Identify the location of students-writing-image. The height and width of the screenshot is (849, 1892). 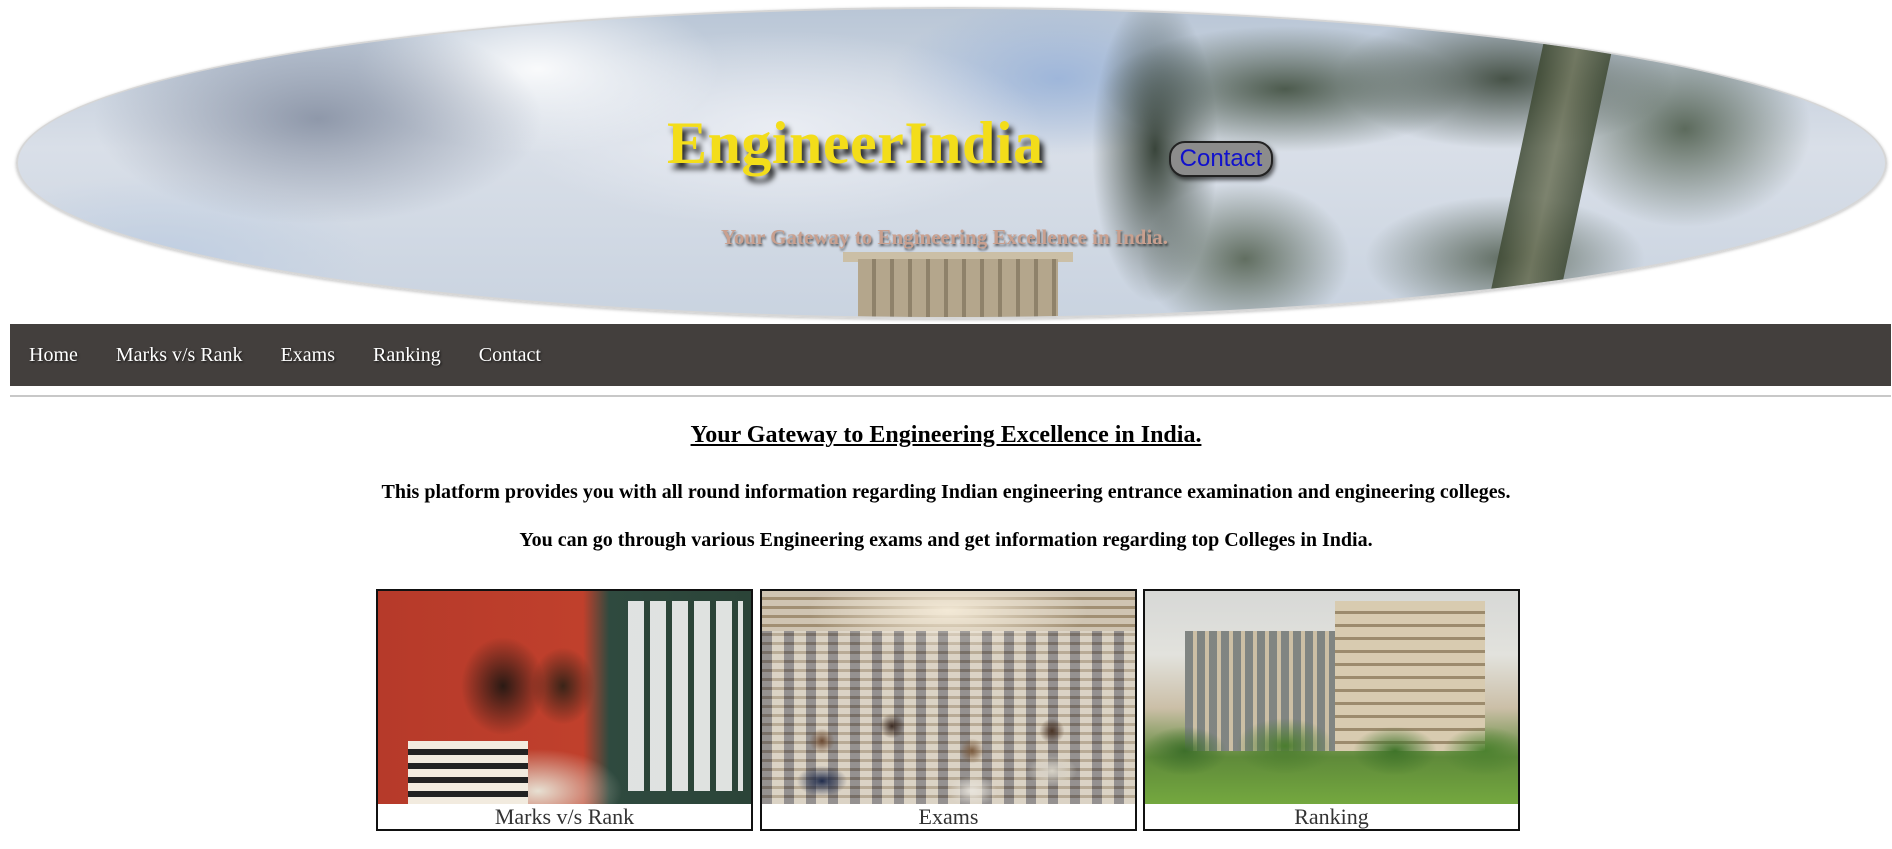
(948, 717).